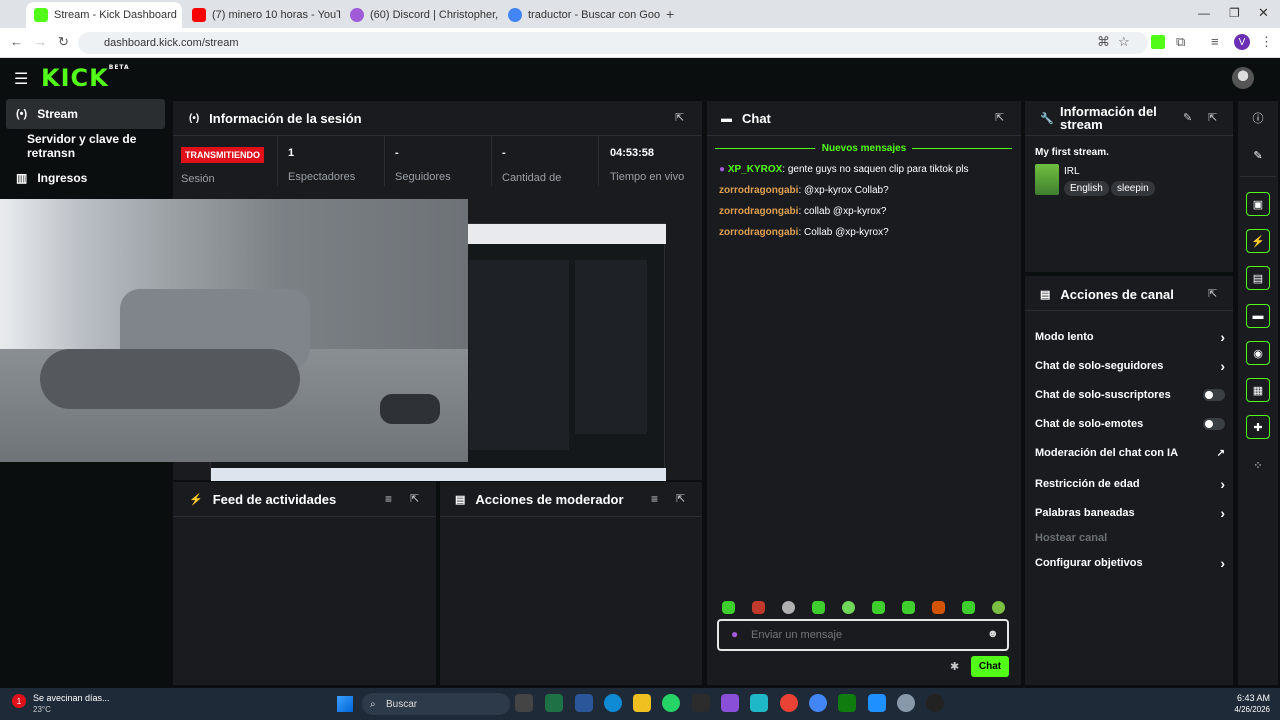 The image size is (1280, 720). Describe the element at coordinates (1258, 390) in the screenshot. I see `layout-icon: ▦` at that location.